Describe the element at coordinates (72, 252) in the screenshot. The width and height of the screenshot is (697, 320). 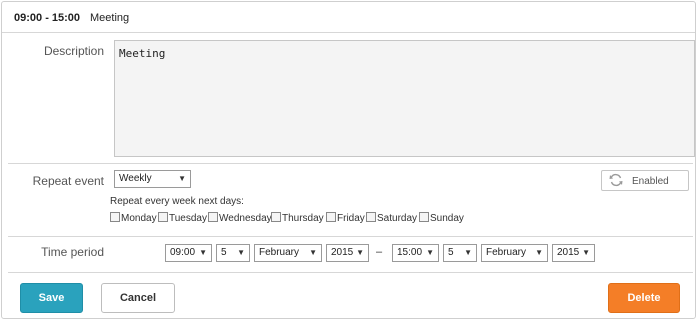
I see `time-period-label: Time period` at that location.